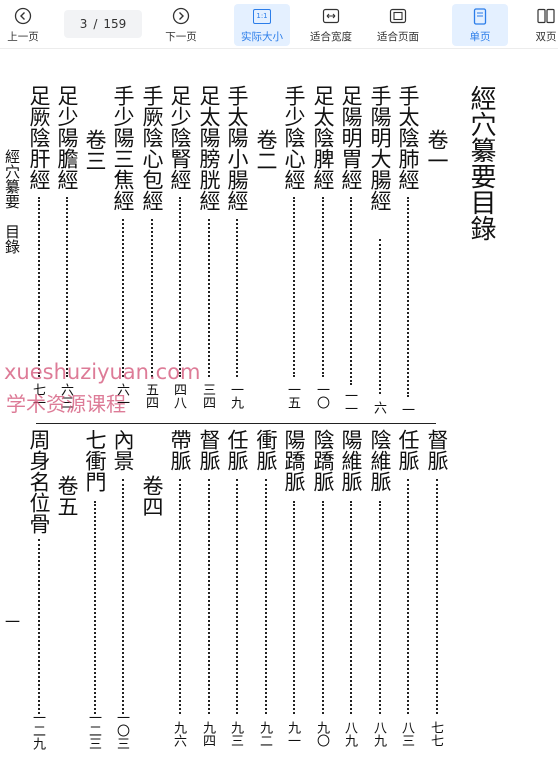  I want to click on toc-entry: 足陽明胃經, so click(351, 137).